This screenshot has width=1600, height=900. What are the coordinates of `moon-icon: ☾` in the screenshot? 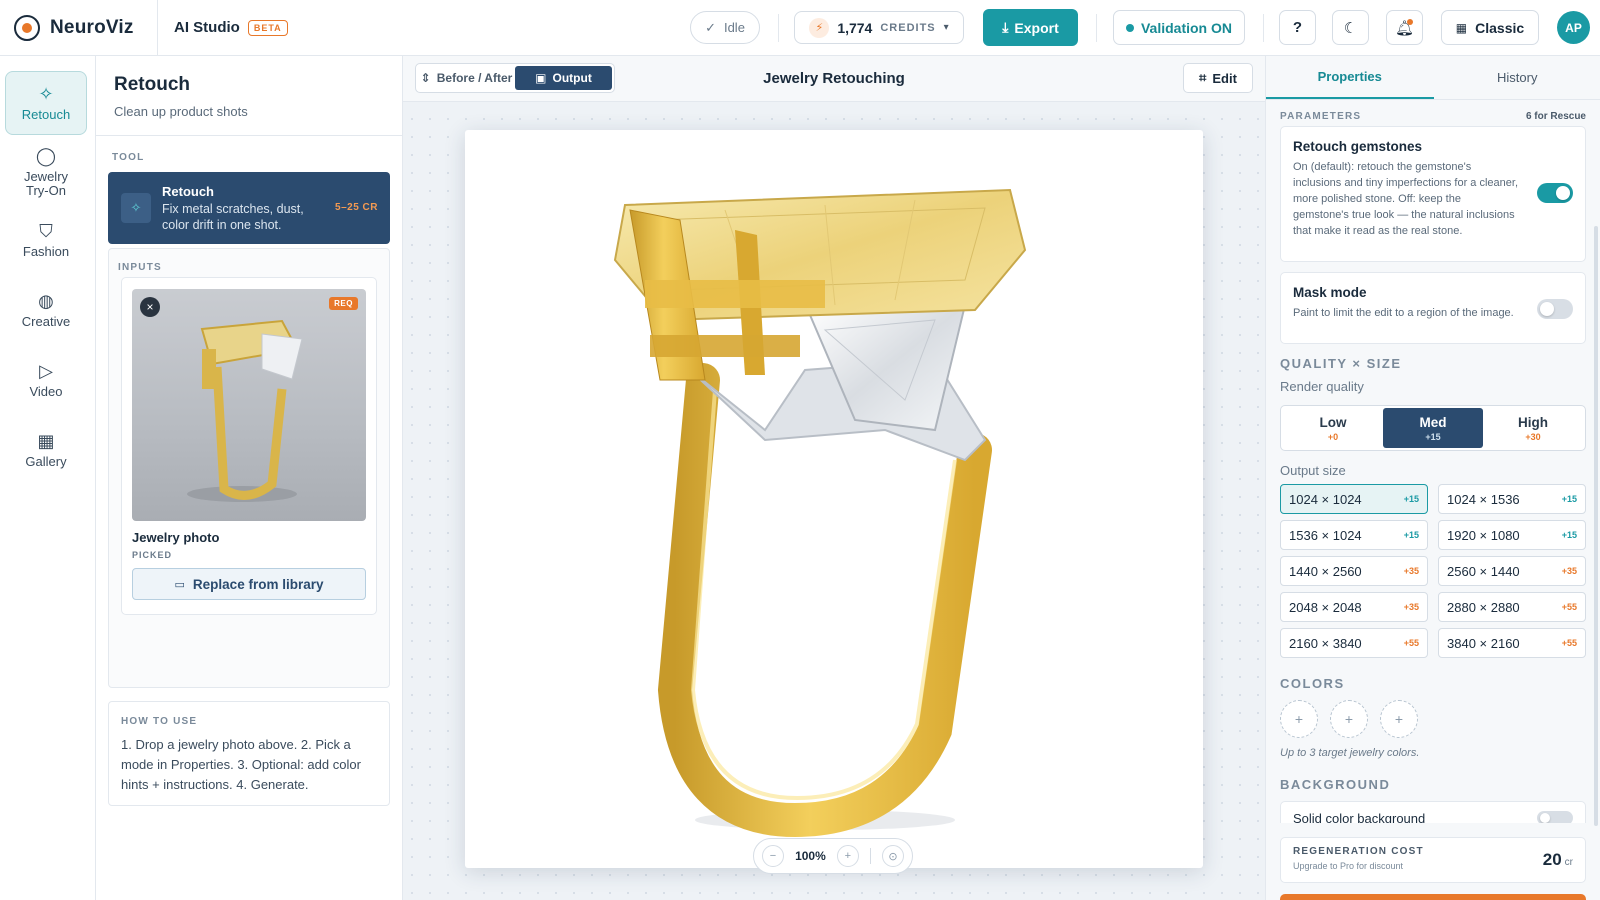 It's located at (1350, 28).